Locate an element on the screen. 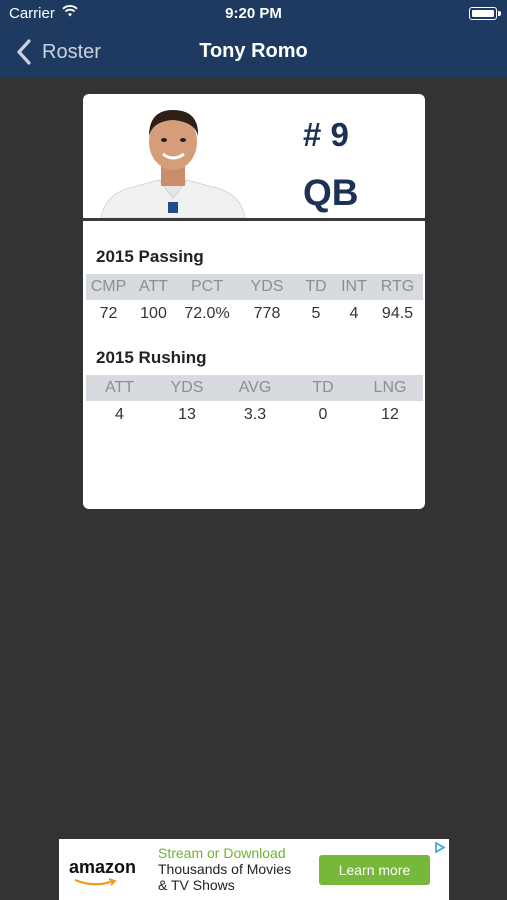  ad-headline: Stream or Download is located at coordinates (222, 853).